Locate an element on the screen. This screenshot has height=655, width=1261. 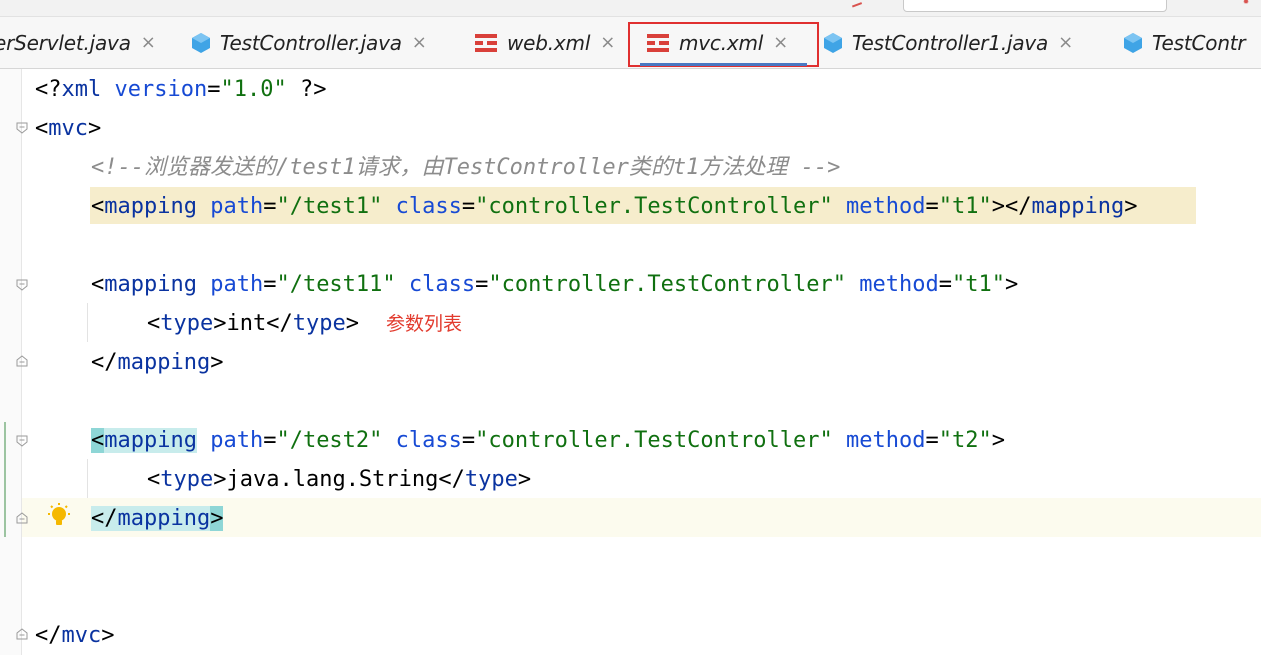
tab-label: TestContr is located at coordinates (1199, 42).